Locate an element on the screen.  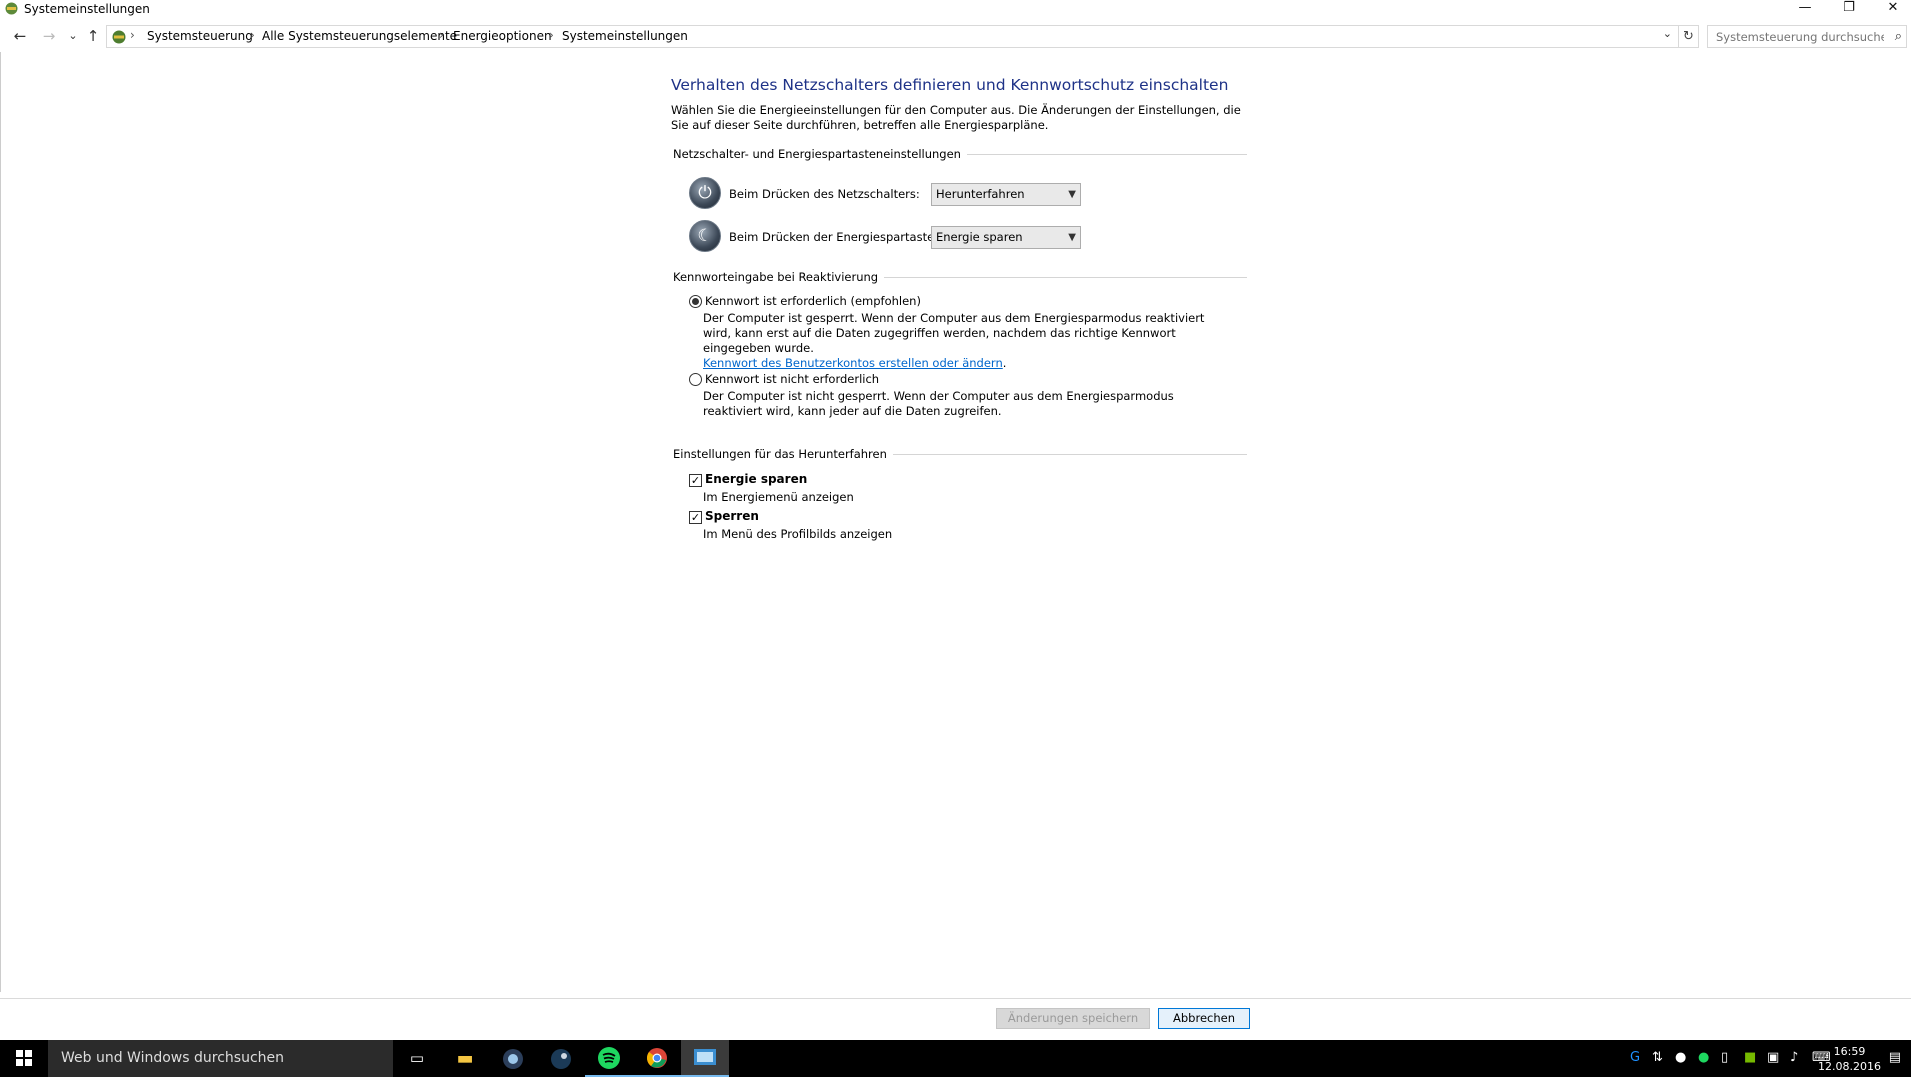
teamspeak-icon is located at coordinates (513, 1058).